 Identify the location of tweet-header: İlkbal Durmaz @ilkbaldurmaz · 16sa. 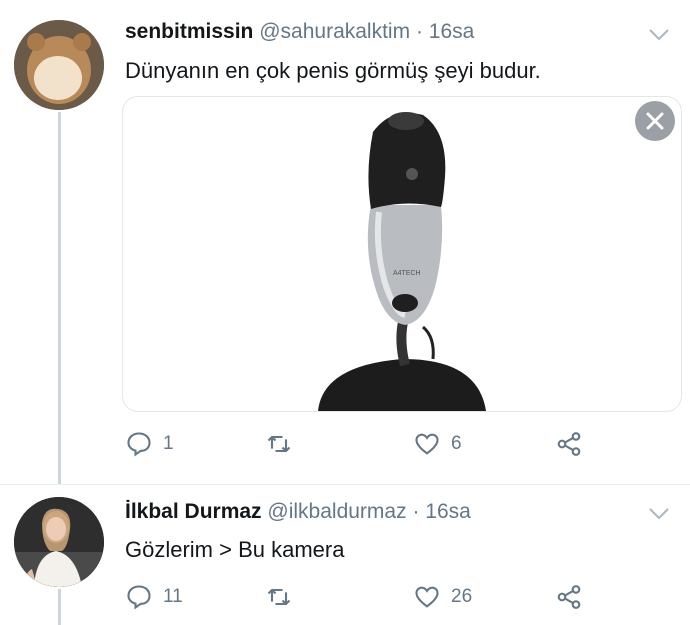
(298, 512).